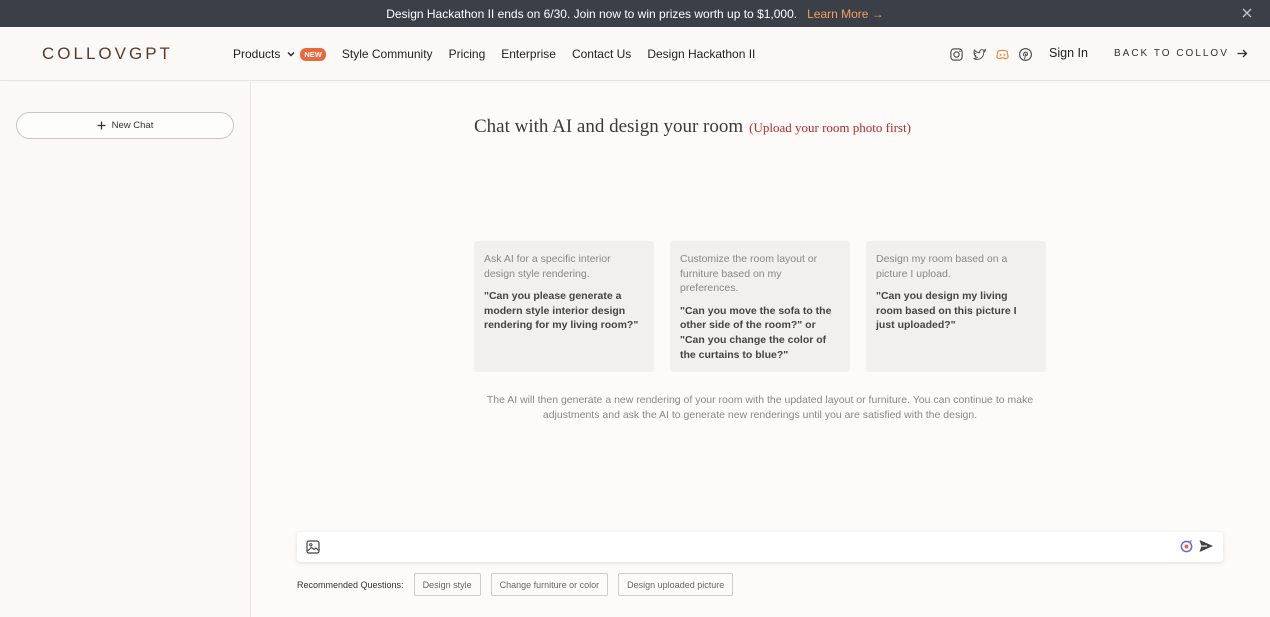 This screenshot has width=1270, height=617. I want to click on close-icon, so click(1247, 13).